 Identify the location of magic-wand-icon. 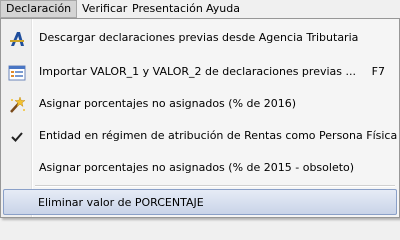
(17, 105).